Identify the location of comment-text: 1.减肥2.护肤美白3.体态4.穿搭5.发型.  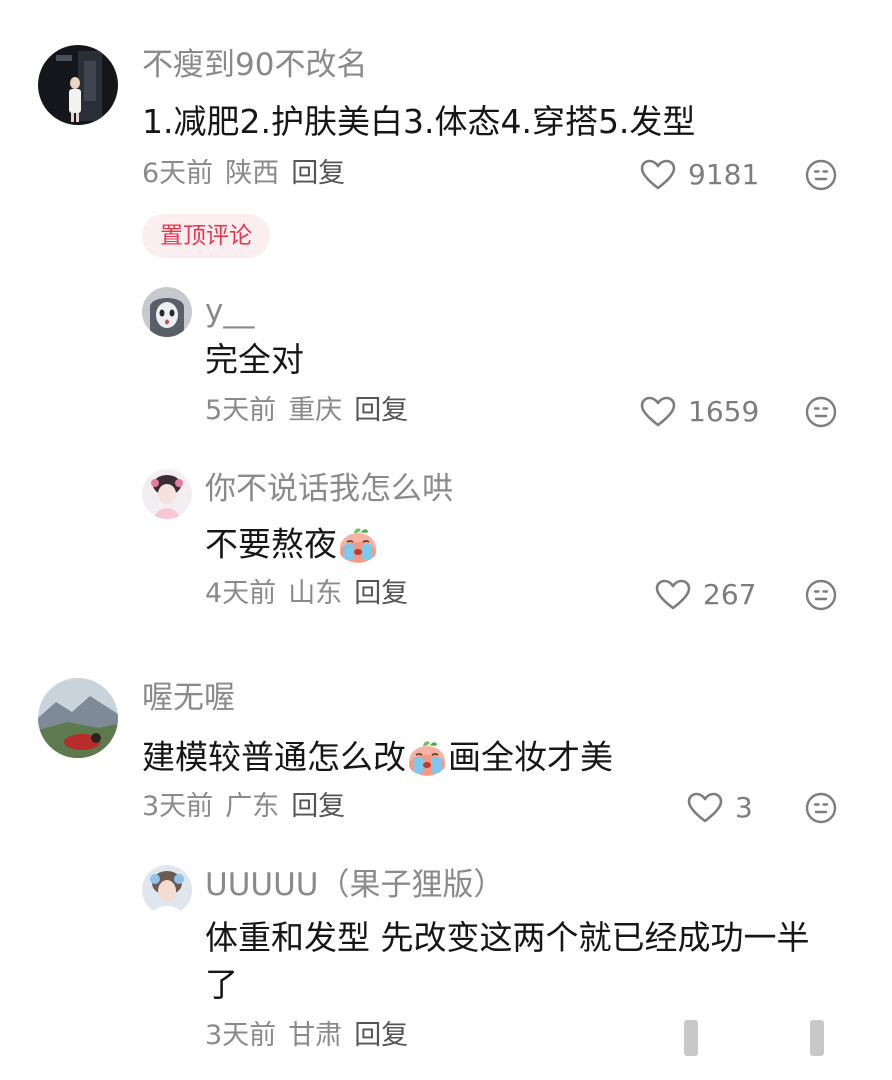
(419, 121).